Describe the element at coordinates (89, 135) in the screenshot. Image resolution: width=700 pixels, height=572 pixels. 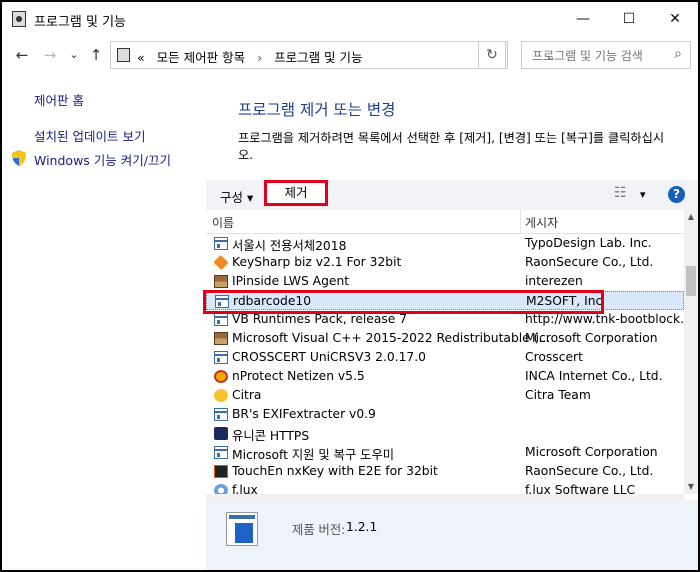
I see `sidebar-item-installed-updates: 설치된 업데이트 보기` at that location.